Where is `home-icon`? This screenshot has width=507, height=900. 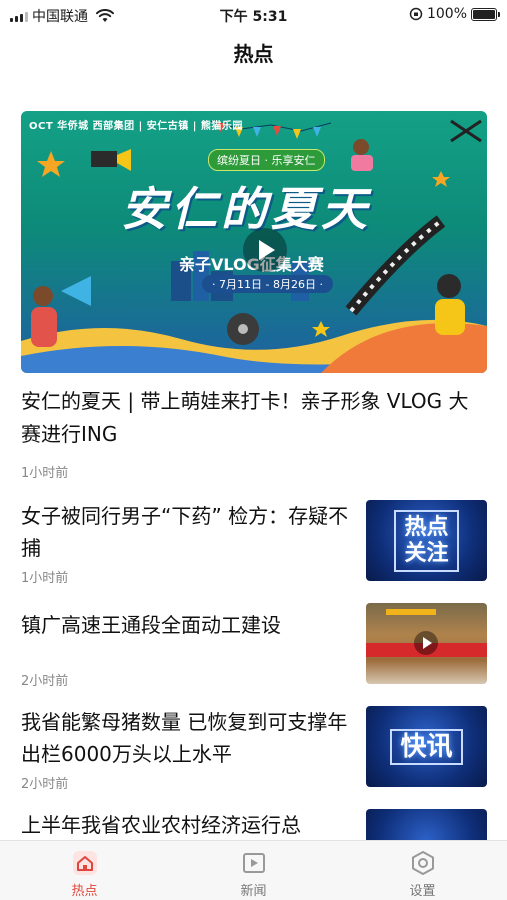 home-icon is located at coordinates (84, 863).